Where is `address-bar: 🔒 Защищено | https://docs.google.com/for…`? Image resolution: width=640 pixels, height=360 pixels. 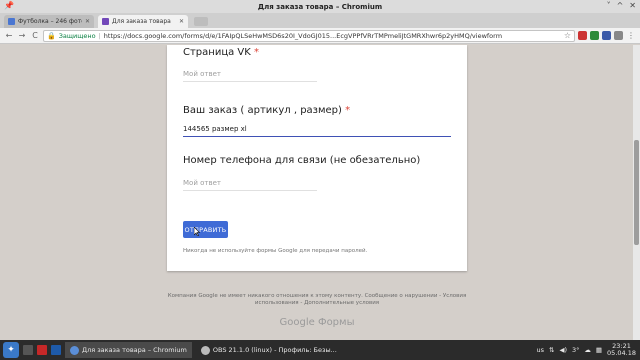
address-bar: 🔒 Защищено | https://docs.google.com/for… is located at coordinates (309, 35).